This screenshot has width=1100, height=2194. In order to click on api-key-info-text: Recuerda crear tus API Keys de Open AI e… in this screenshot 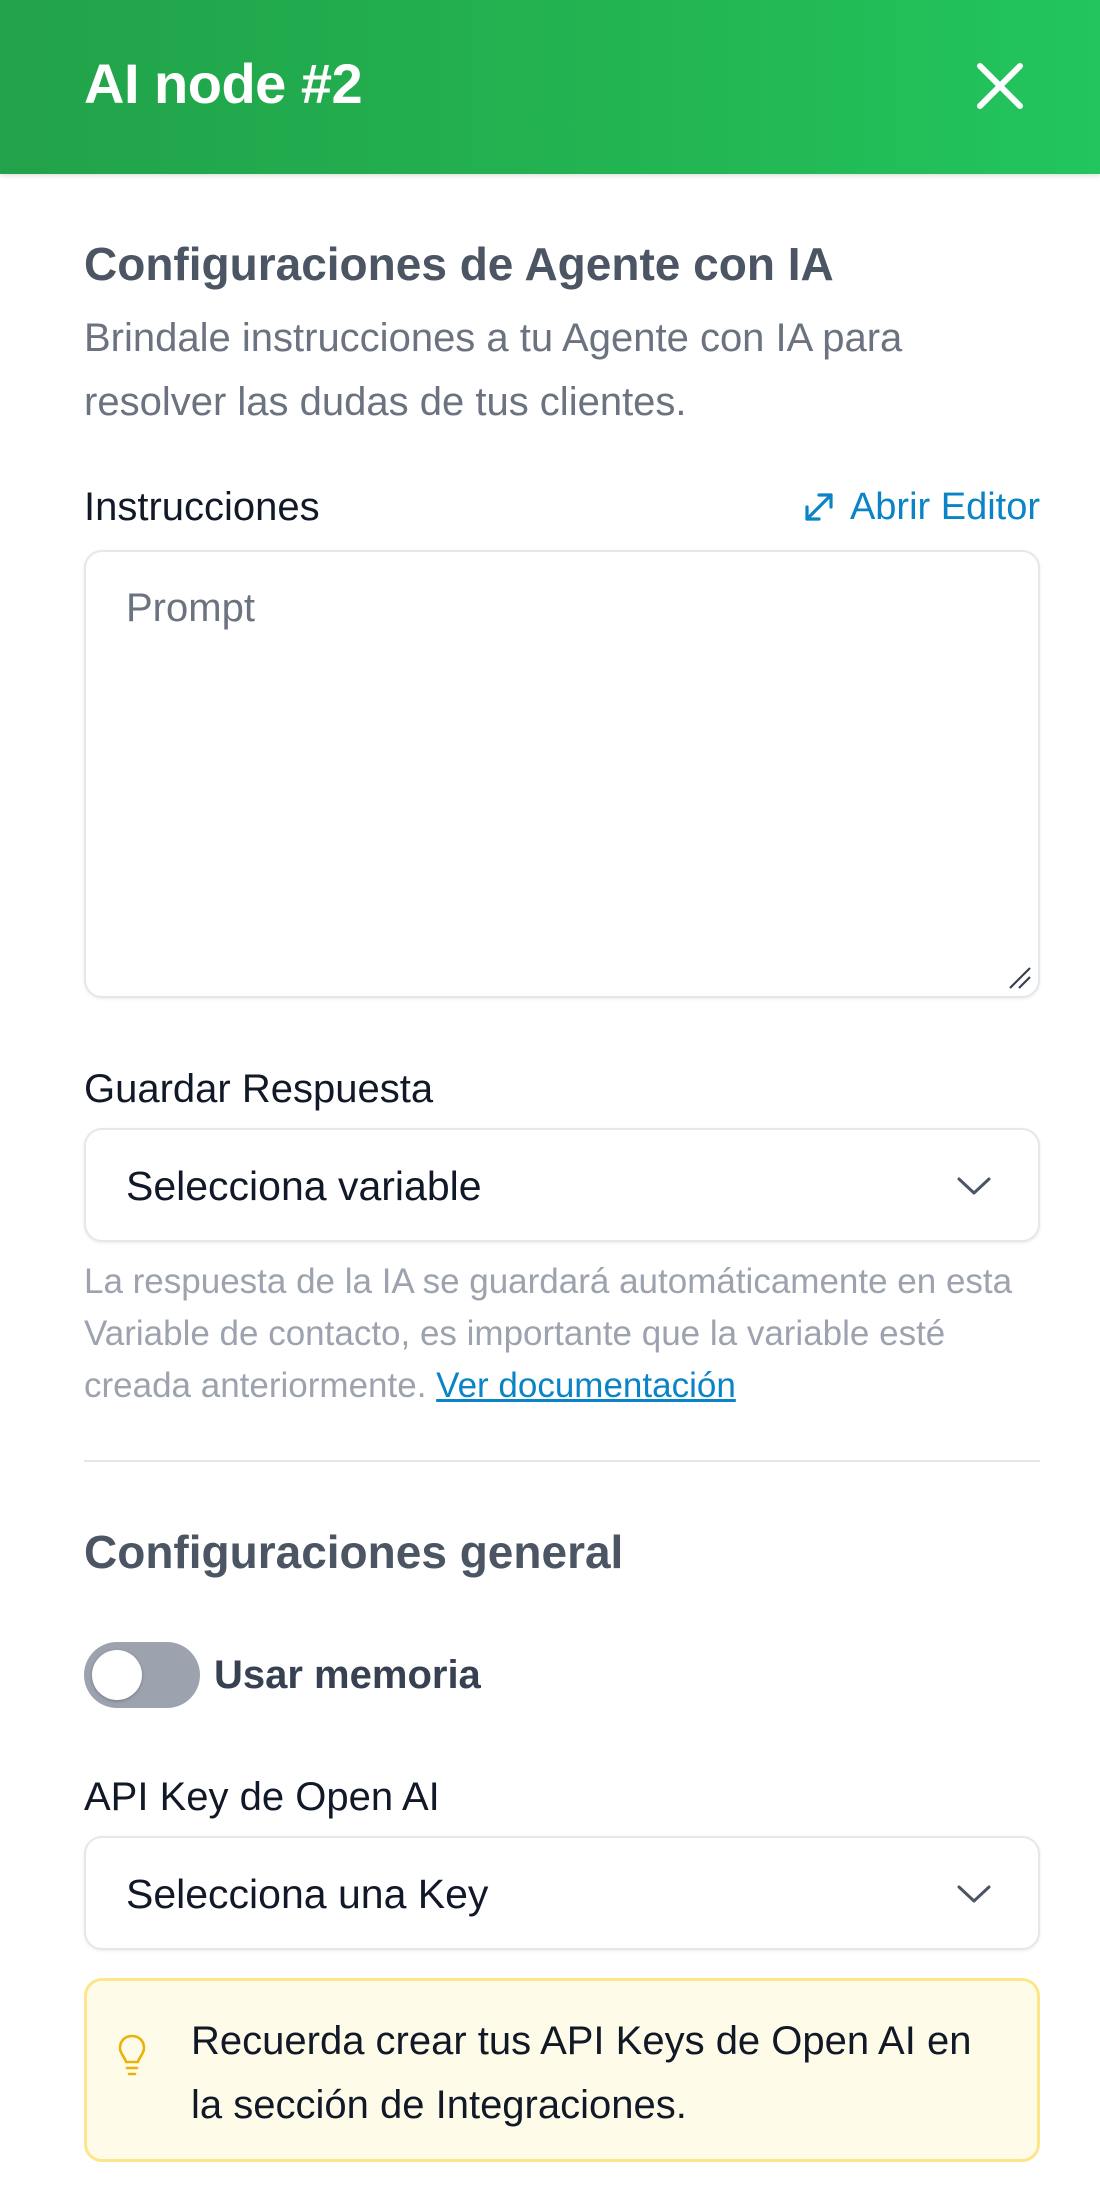, I will do `click(581, 2073)`.